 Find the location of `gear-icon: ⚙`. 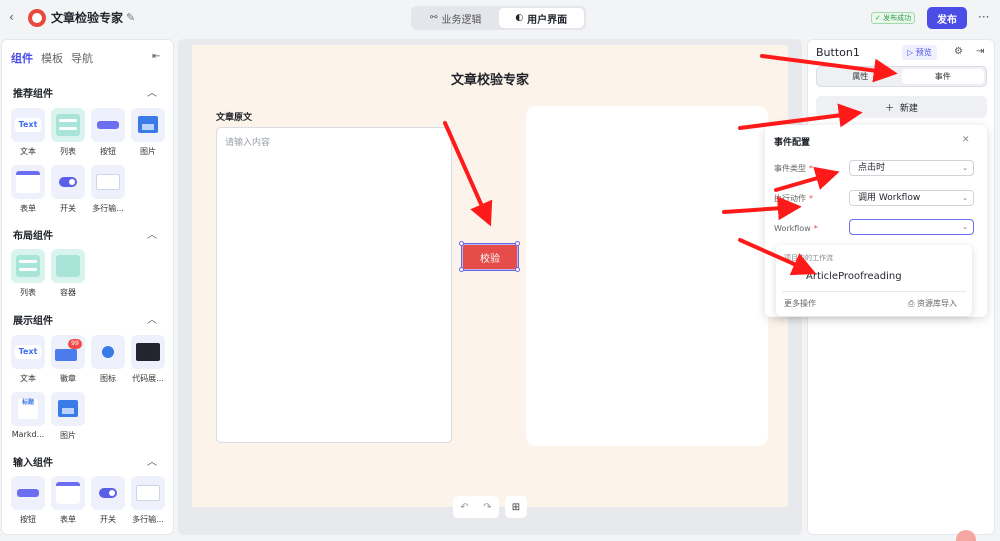

gear-icon: ⚙ is located at coordinates (958, 51).